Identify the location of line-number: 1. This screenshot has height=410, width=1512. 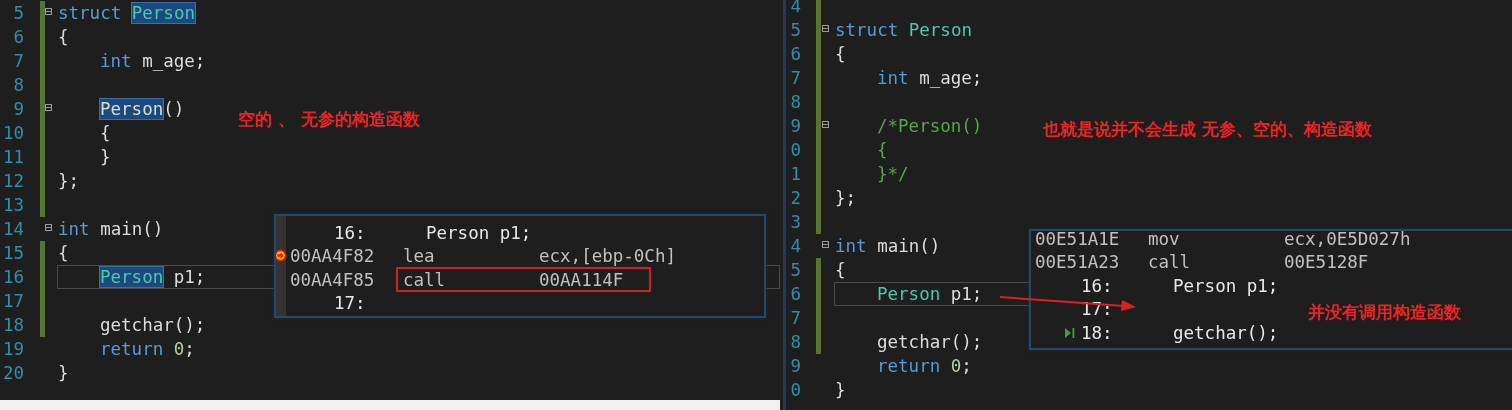
(795, 174).